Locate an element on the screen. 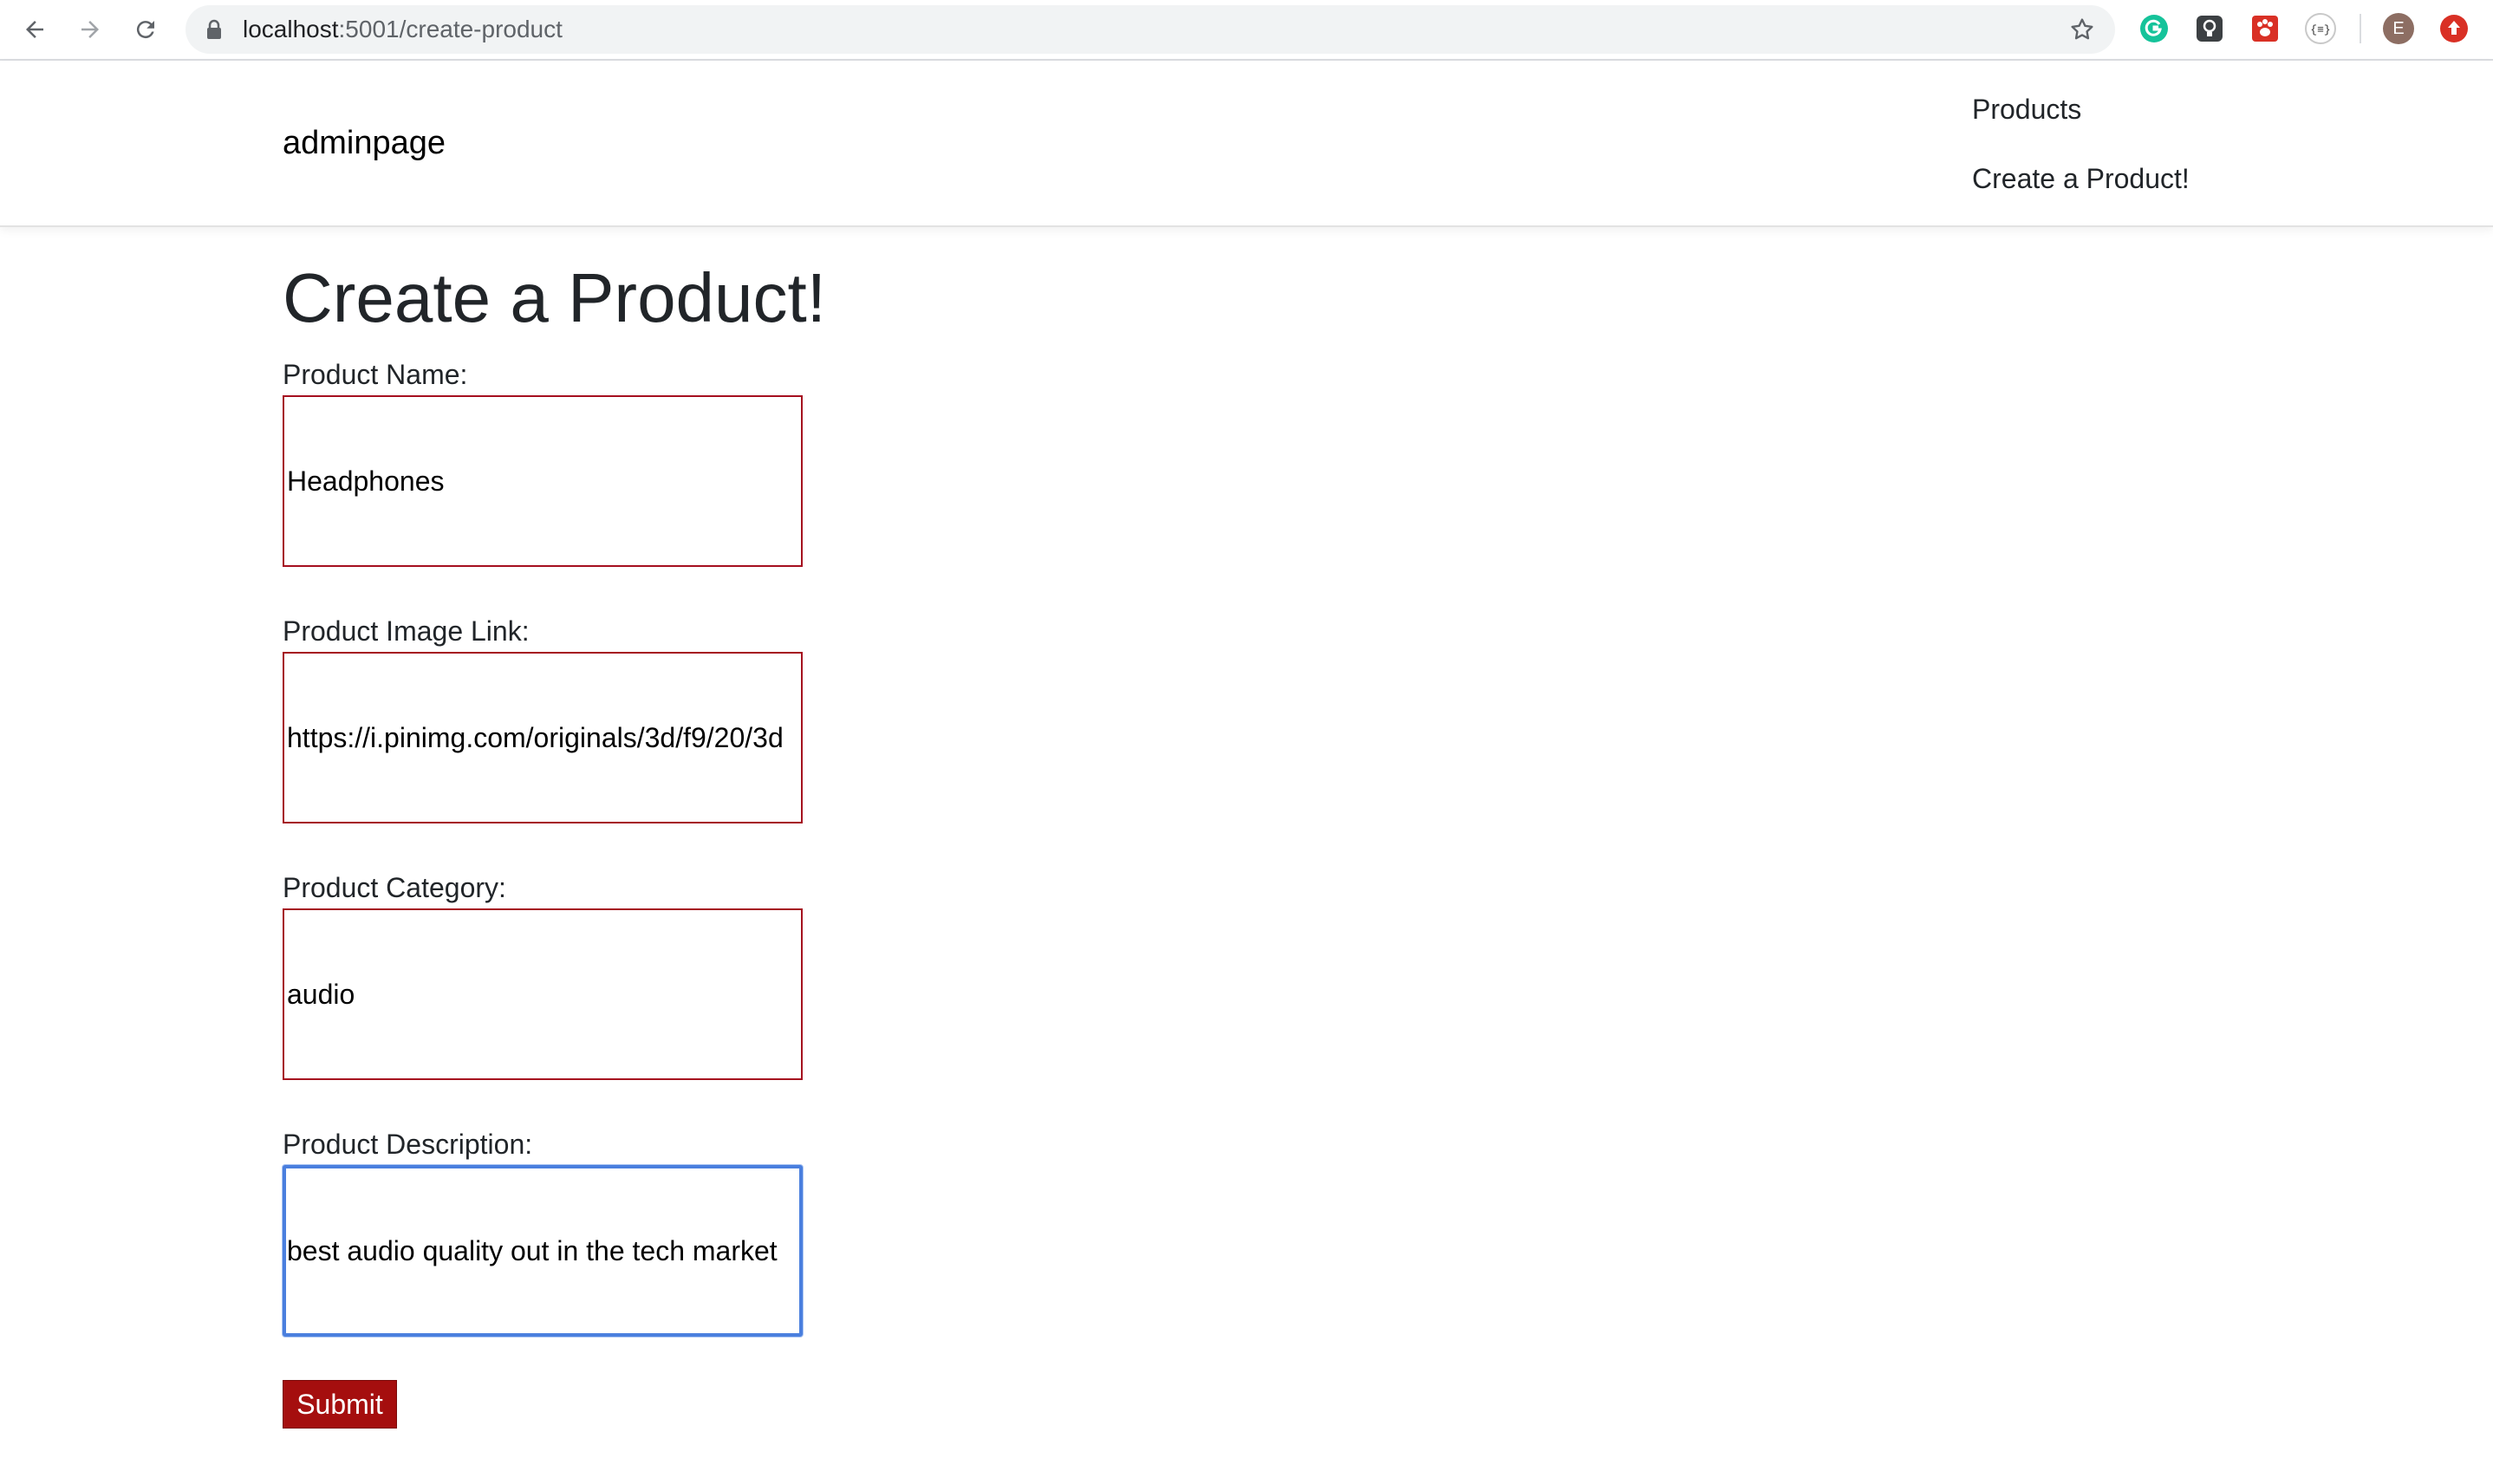 The height and width of the screenshot is (1484, 2493). product-description-input is located at coordinates (543, 1251).